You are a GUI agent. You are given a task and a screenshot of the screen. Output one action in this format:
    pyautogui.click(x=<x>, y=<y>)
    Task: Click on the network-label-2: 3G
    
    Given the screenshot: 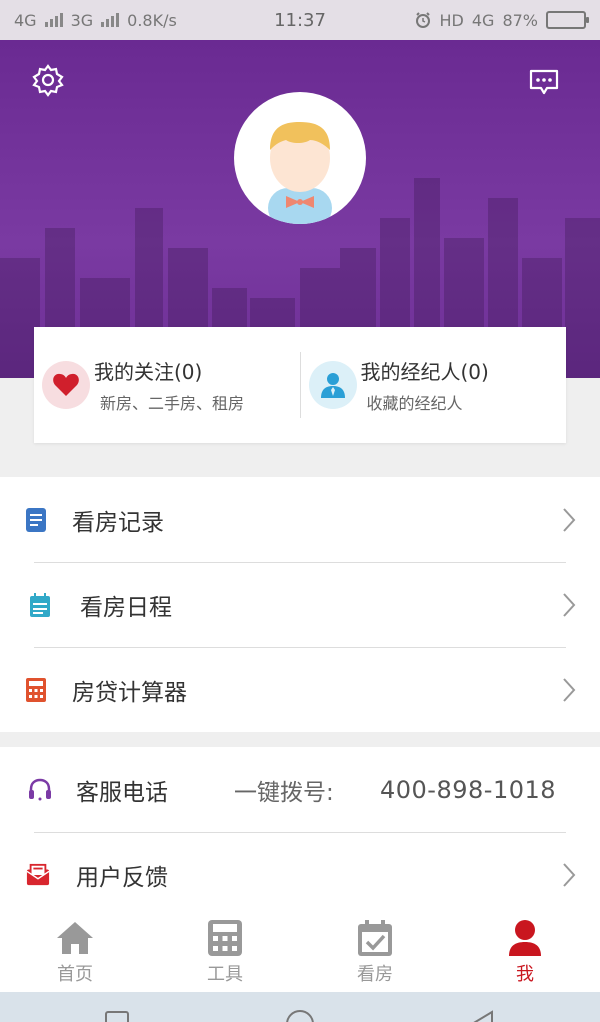 What is the action you would take?
    pyautogui.click(x=82, y=20)
    